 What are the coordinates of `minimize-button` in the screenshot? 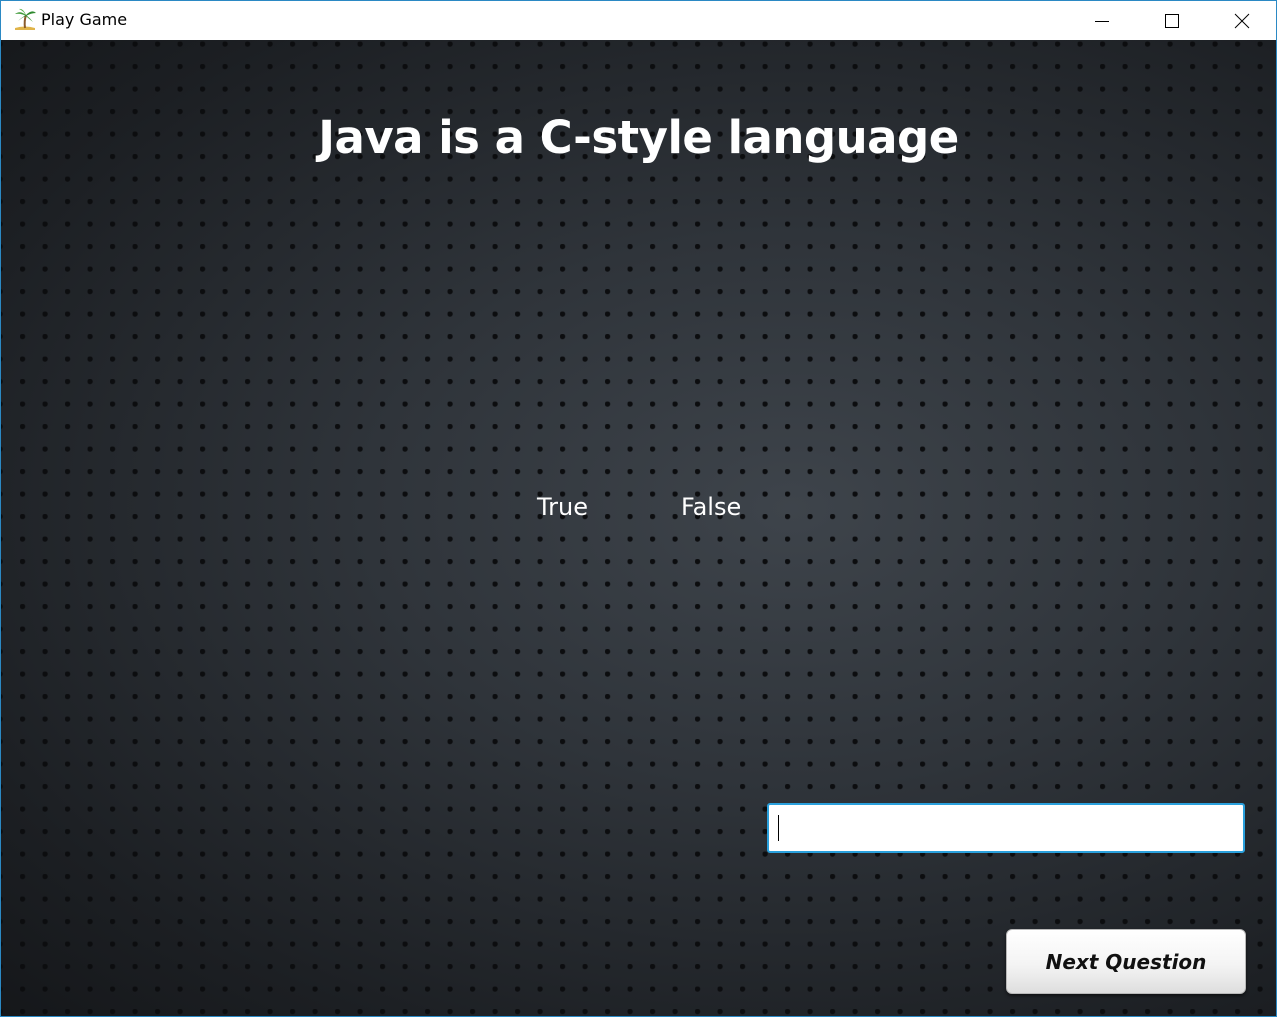 It's located at (1102, 20).